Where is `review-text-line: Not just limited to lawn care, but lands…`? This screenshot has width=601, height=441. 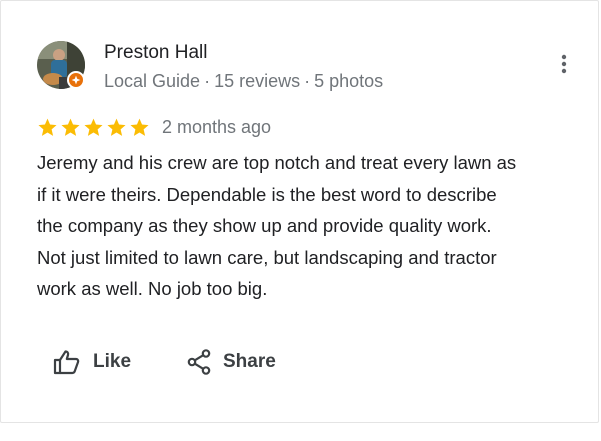
review-text-line: Not just limited to lawn care, but lands… is located at coordinates (267, 257).